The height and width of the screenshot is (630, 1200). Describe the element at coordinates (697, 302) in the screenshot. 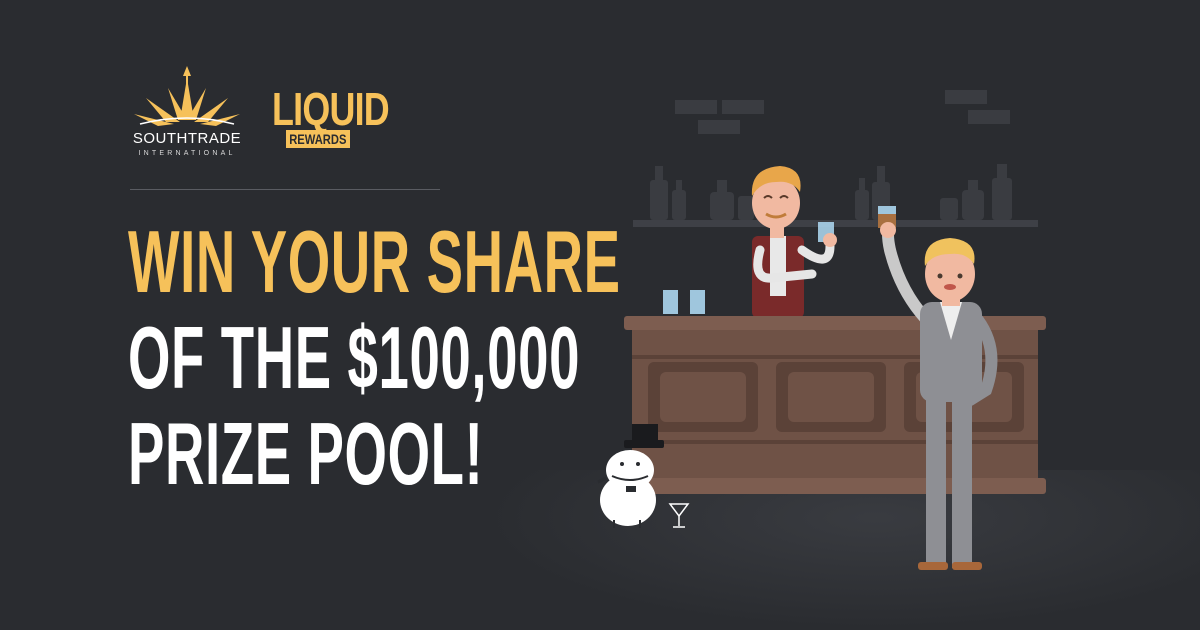

I see `glass-right` at that location.